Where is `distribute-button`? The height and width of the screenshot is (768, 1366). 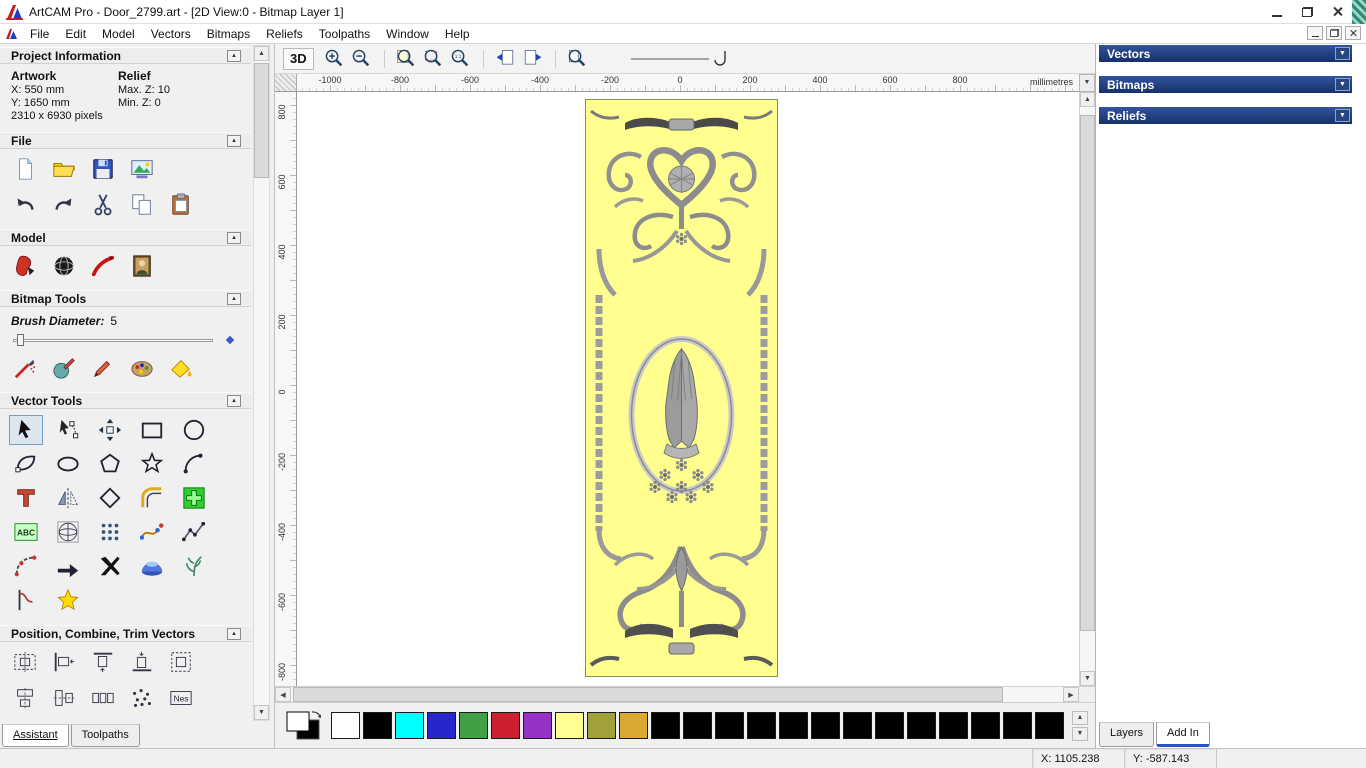 distribute-button is located at coordinates (103, 697).